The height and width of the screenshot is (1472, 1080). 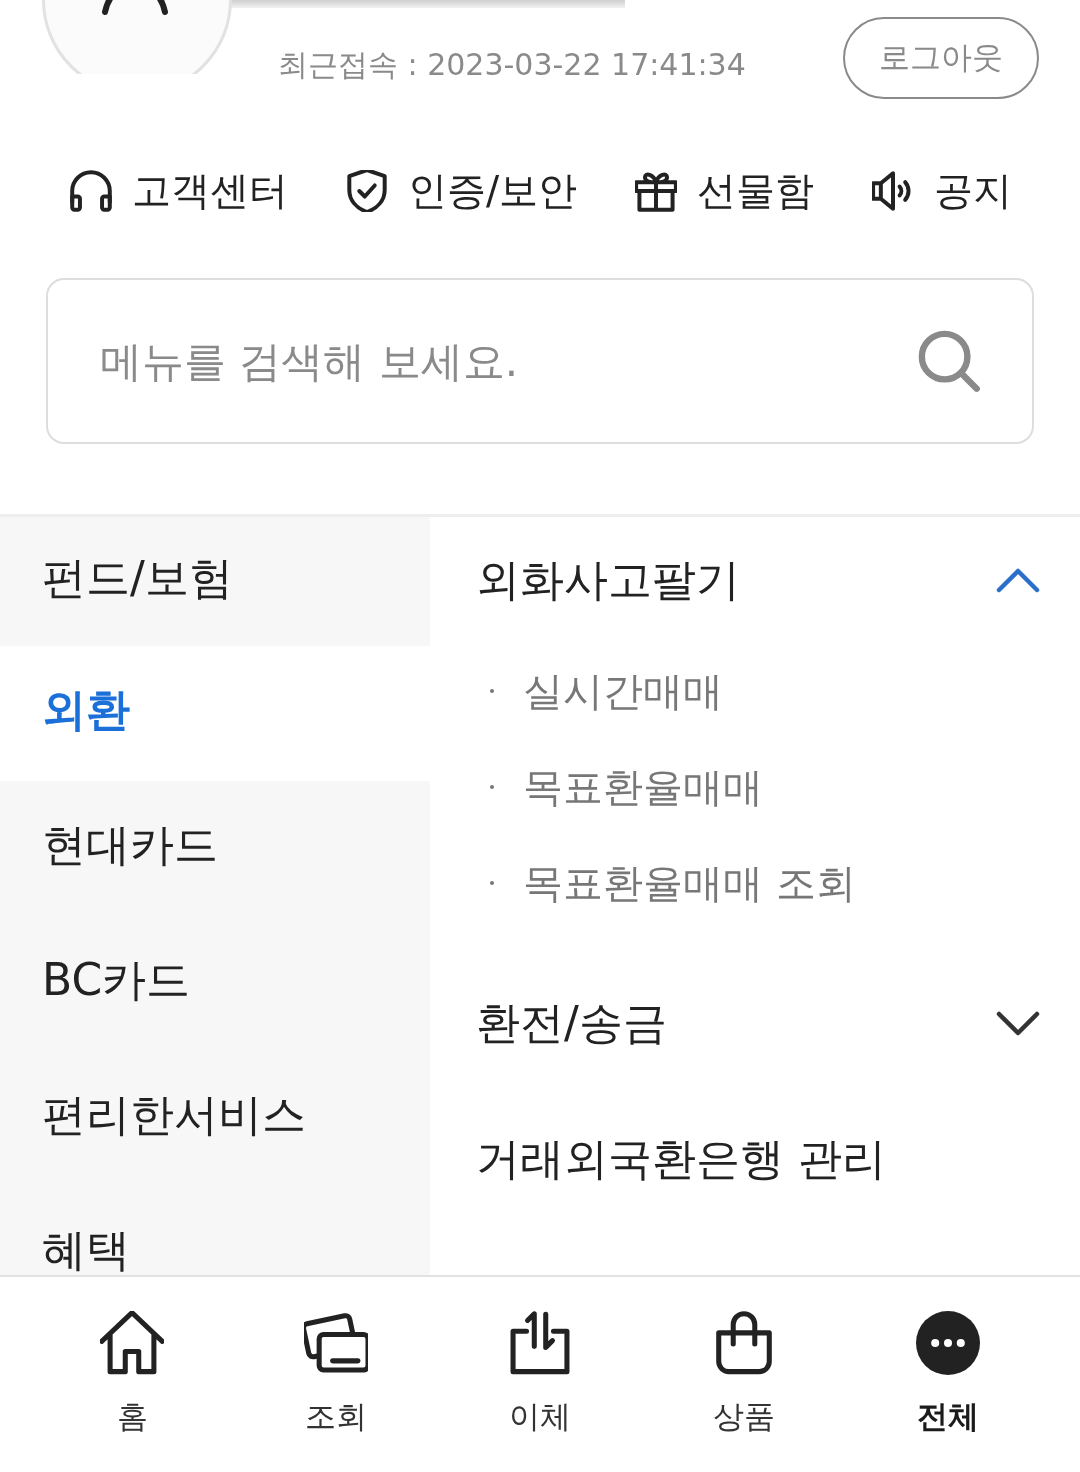 What do you see at coordinates (725, 191) in the screenshot?
I see `quick-link: 선물함` at bounding box center [725, 191].